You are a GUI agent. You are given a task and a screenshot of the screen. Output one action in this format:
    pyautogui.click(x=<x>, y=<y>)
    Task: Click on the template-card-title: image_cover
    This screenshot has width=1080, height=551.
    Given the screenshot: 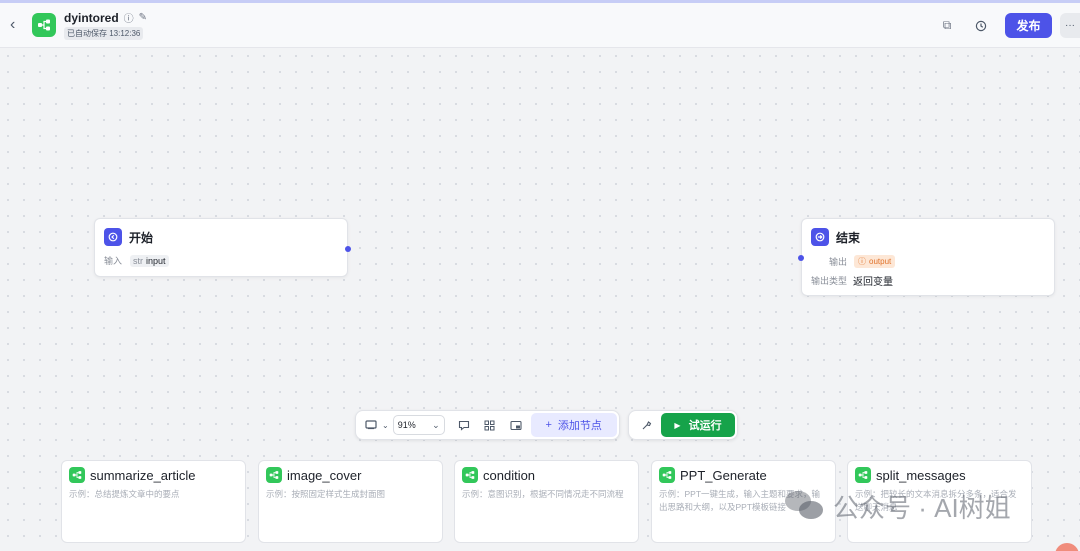 What is the action you would take?
    pyautogui.click(x=324, y=475)
    